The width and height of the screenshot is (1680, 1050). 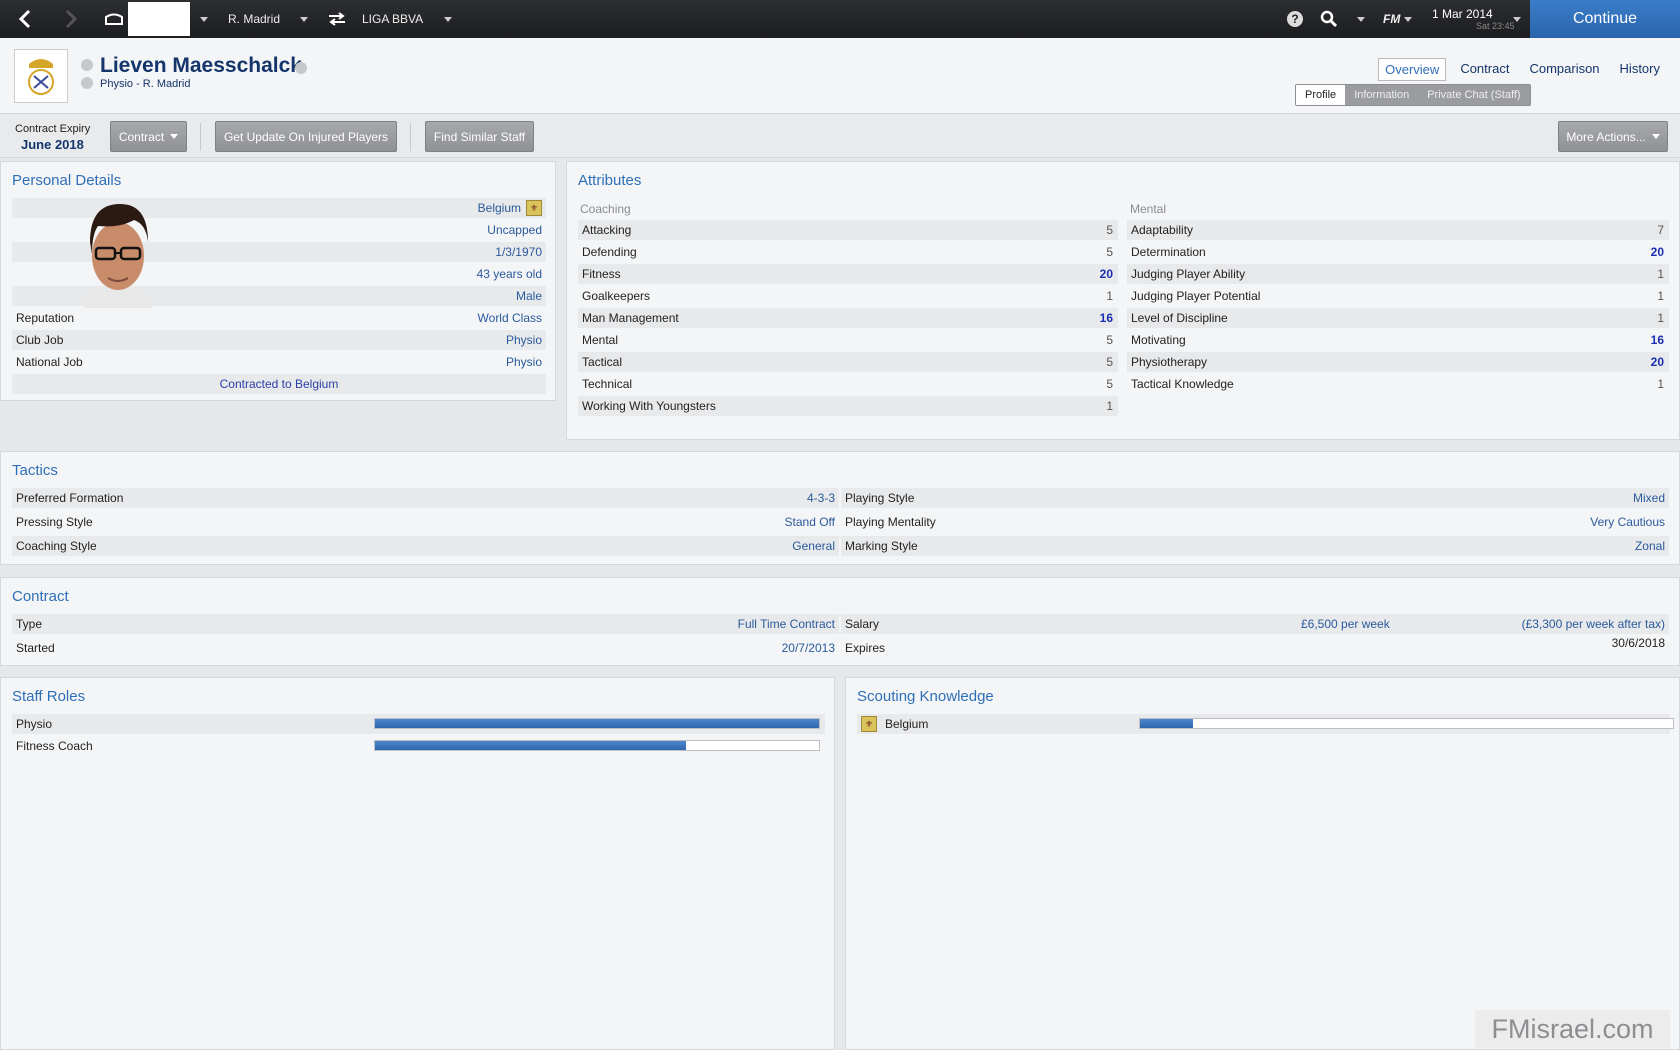 I want to click on staff-name: Lieven Maesschalck, so click(x=201, y=65).